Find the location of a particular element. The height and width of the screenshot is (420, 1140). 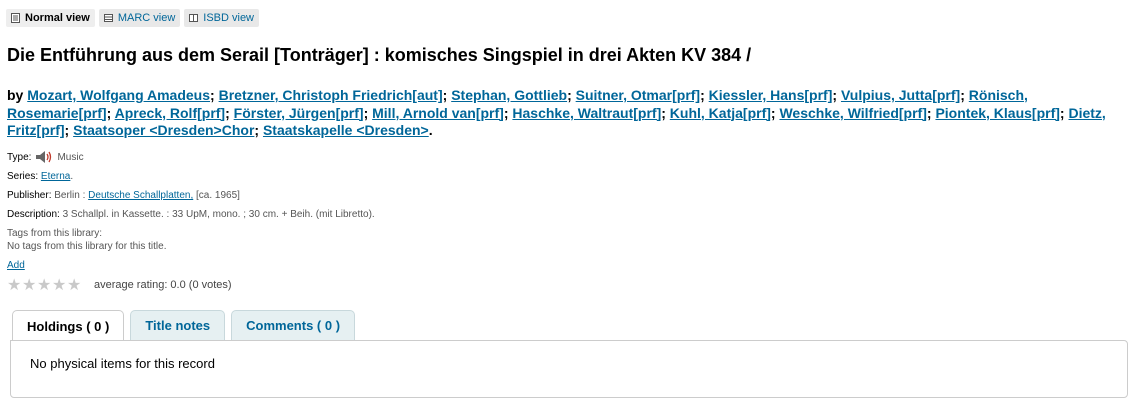

author-link: Piontek, Klaus[prf] is located at coordinates (997, 113).